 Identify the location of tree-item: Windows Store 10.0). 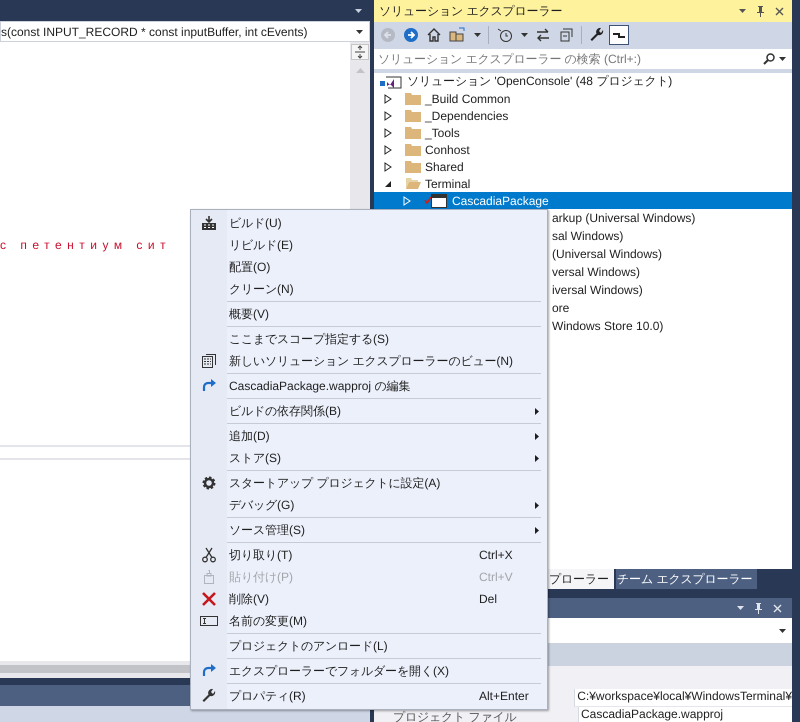
(670, 326).